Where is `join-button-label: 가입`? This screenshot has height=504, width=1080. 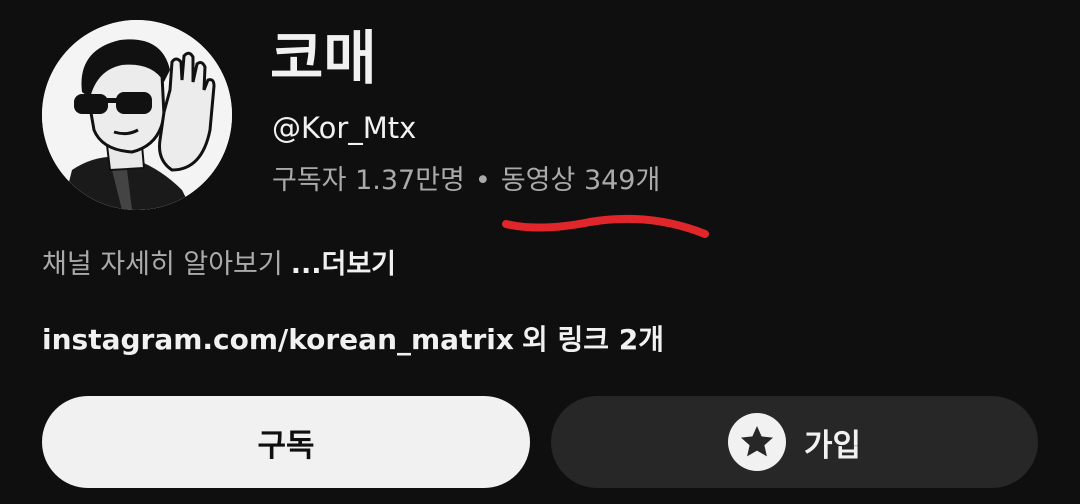
join-button-label: 가입 is located at coordinates (832, 445).